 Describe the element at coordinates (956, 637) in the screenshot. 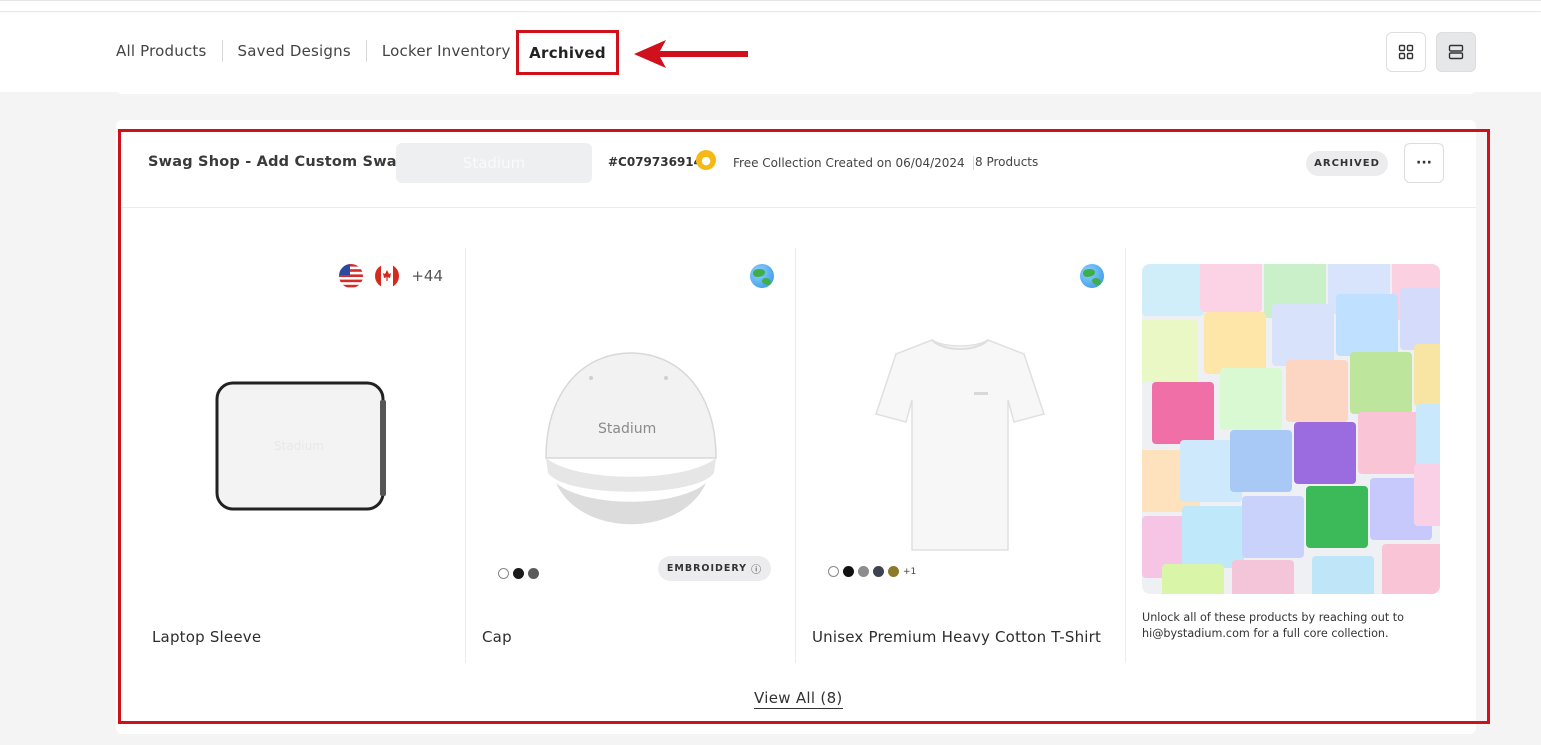

I see `product-name: Unisex Premium Heavy Cotton T-Shirt` at that location.